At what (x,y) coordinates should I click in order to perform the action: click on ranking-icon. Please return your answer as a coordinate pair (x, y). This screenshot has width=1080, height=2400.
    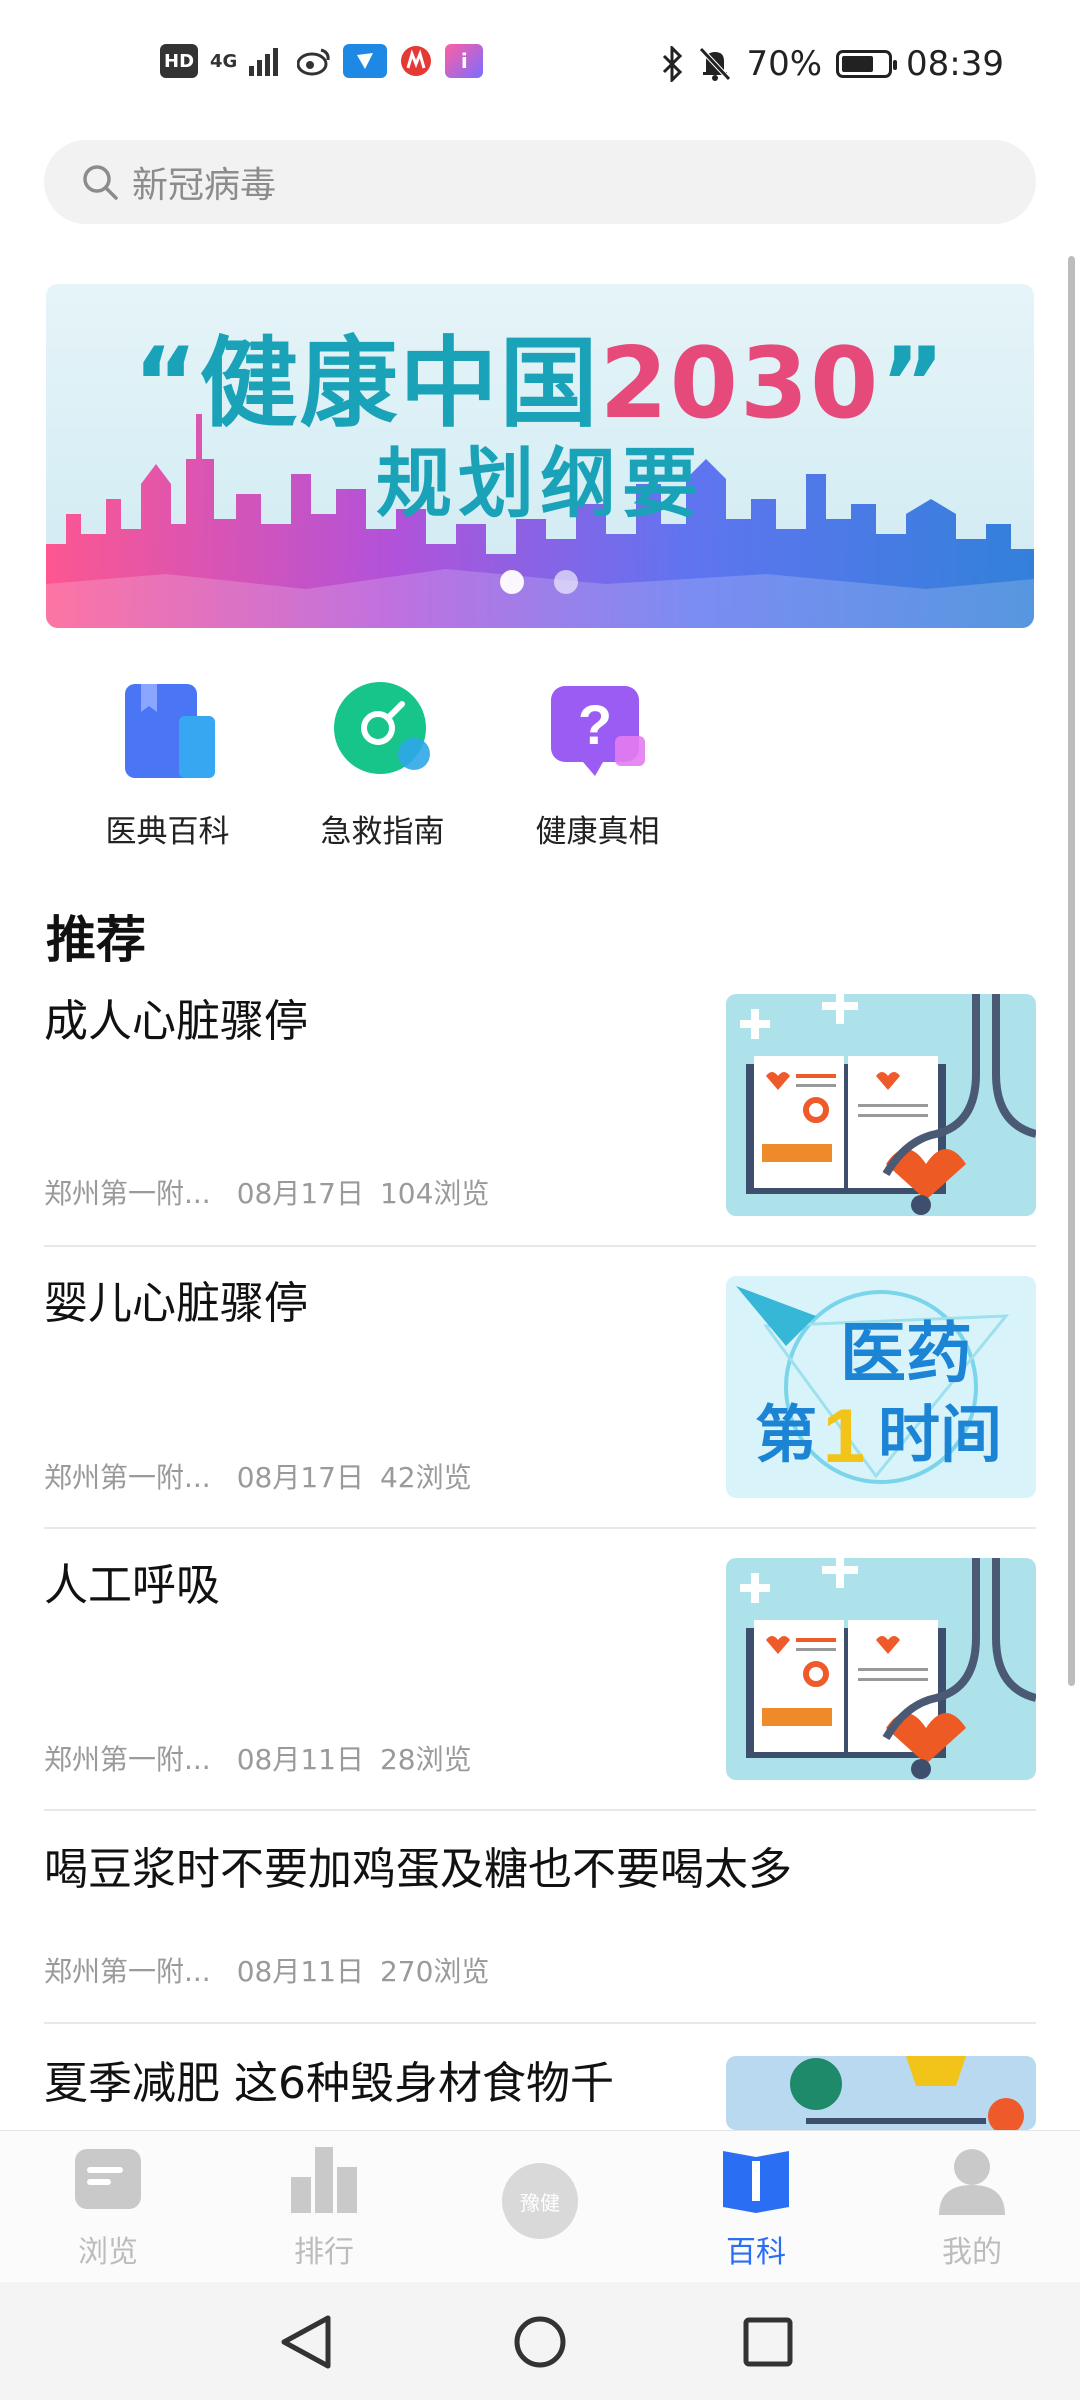
    Looking at the image, I should click on (324, 2180).